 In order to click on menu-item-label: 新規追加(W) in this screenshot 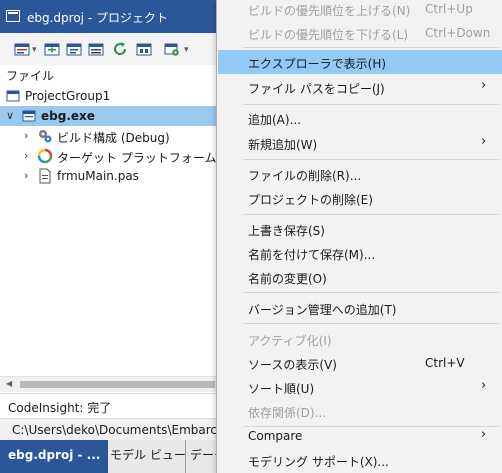, I will do `click(283, 145)`.